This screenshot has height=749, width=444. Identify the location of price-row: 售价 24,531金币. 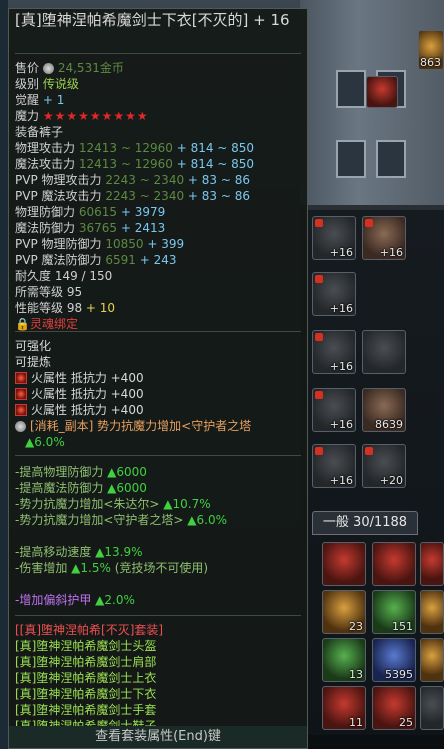
(69, 68).